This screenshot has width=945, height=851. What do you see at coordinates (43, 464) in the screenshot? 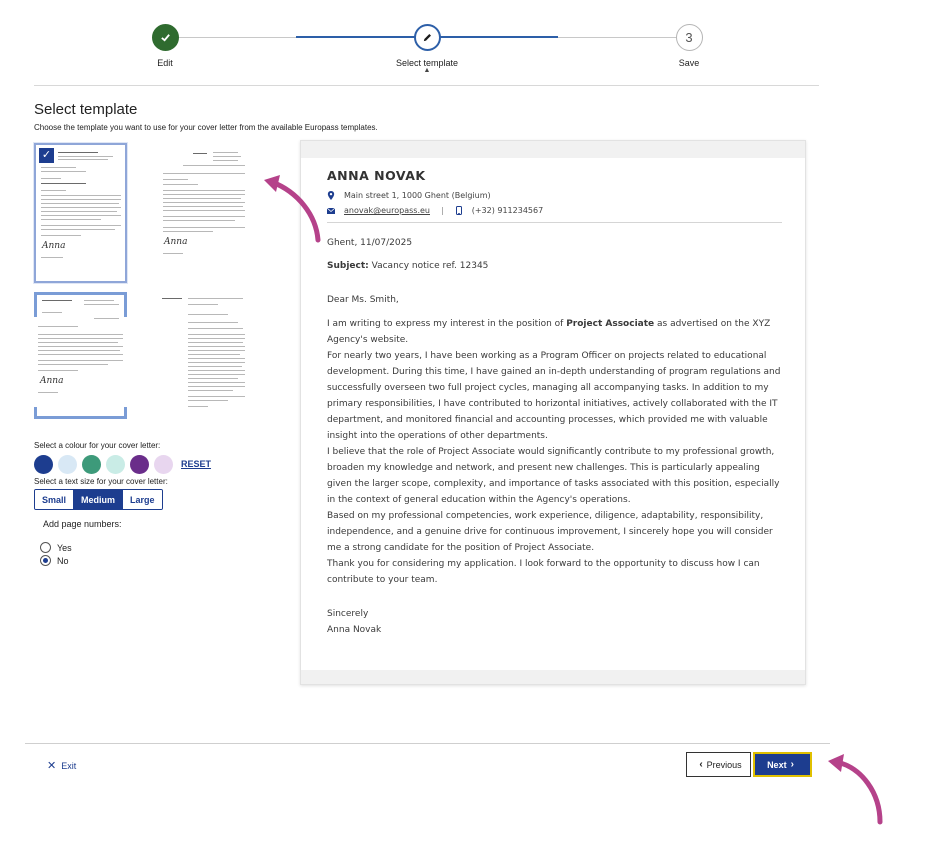
I see `colour-swatch-dark-blue` at bounding box center [43, 464].